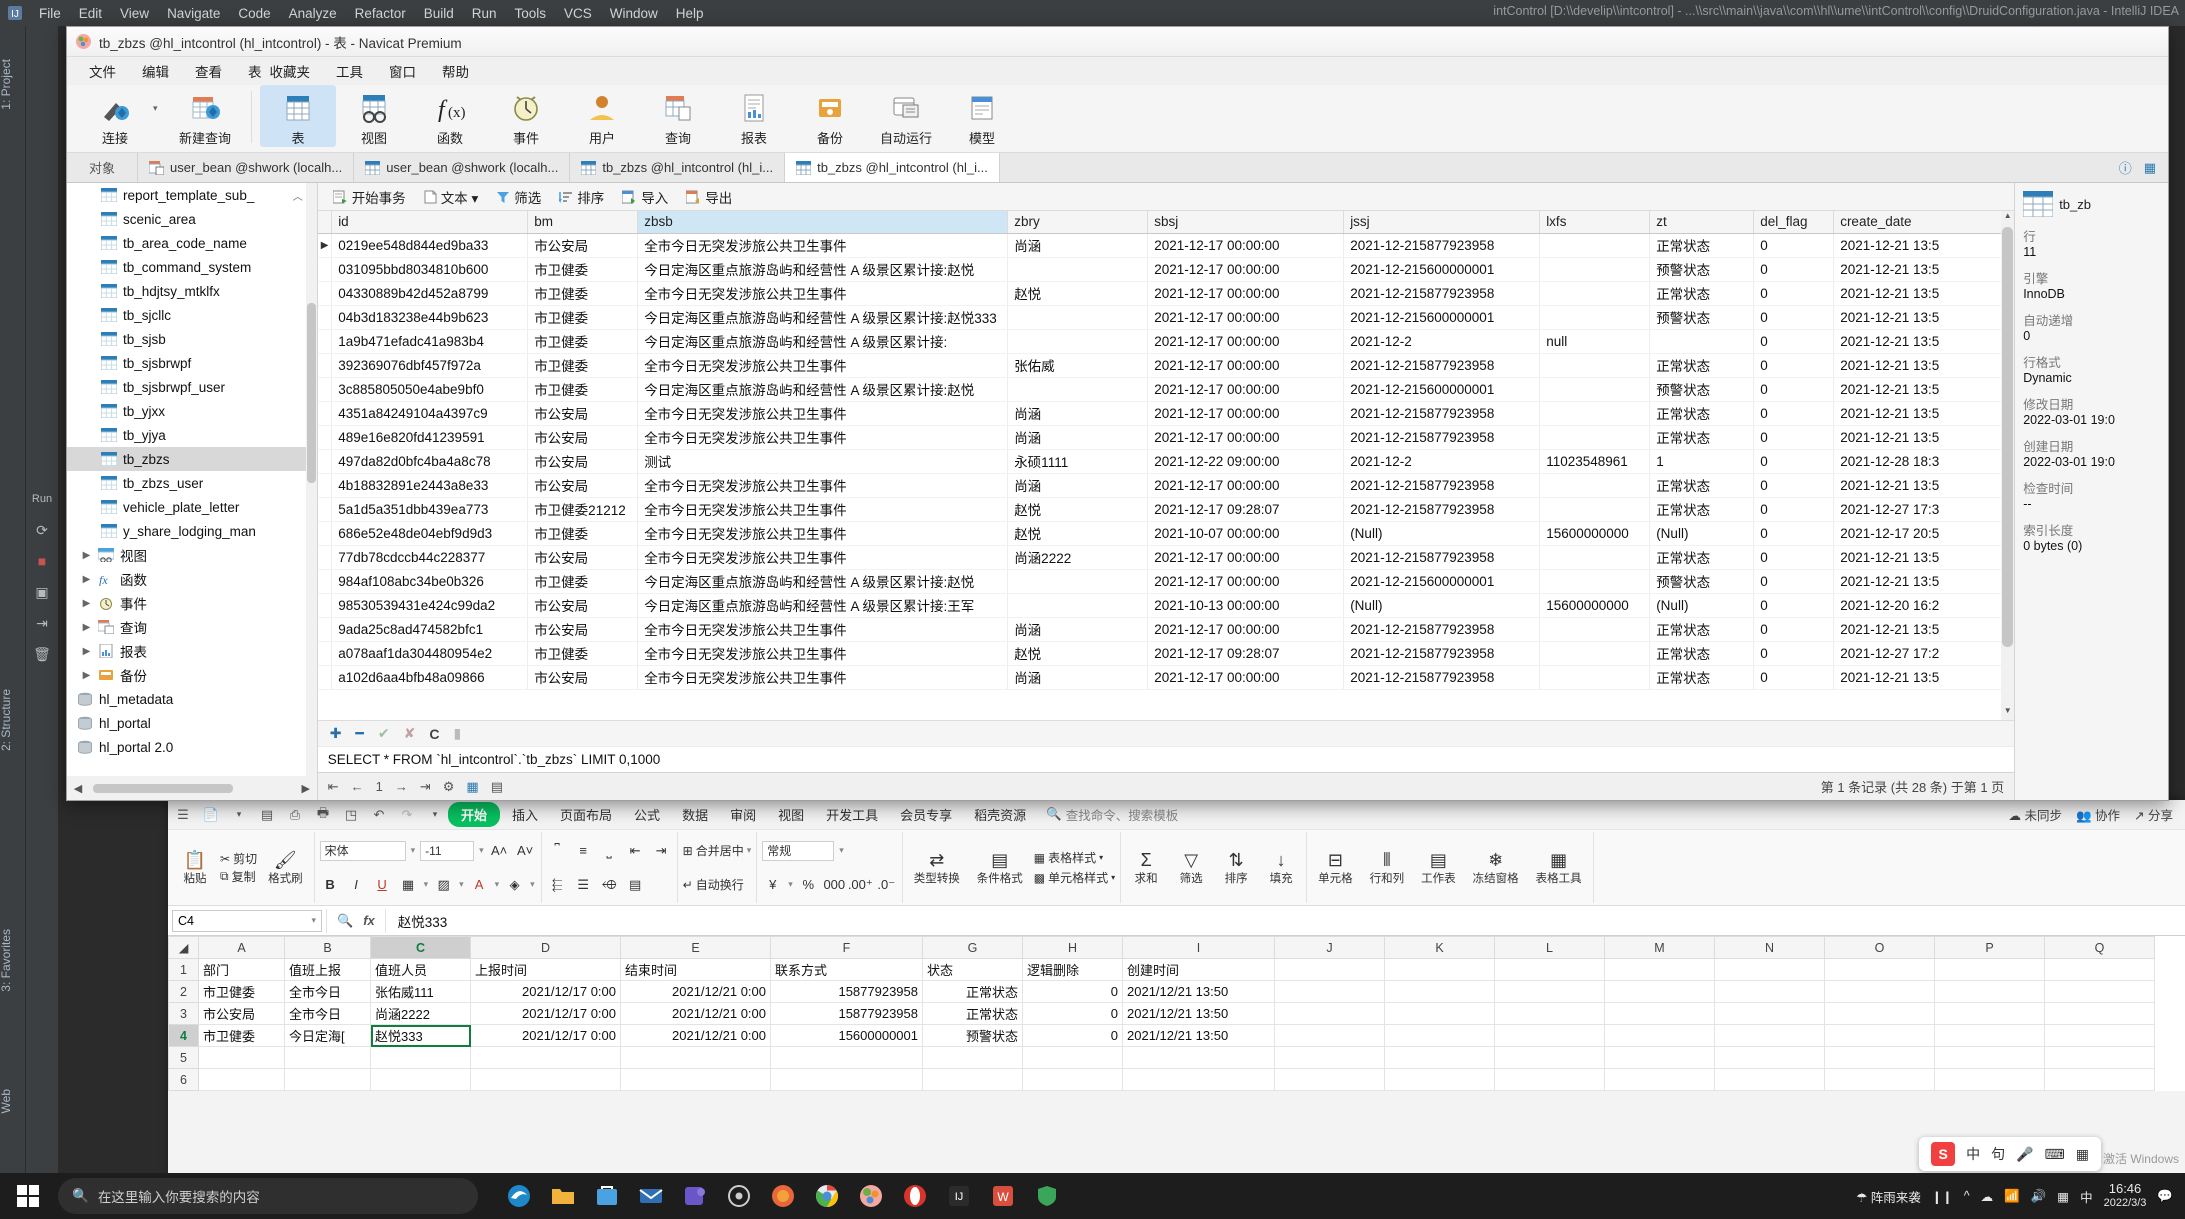 The image size is (2185, 1219). Describe the element at coordinates (1595, 341) in the screenshot. I see `cell-lxfs: null` at that location.